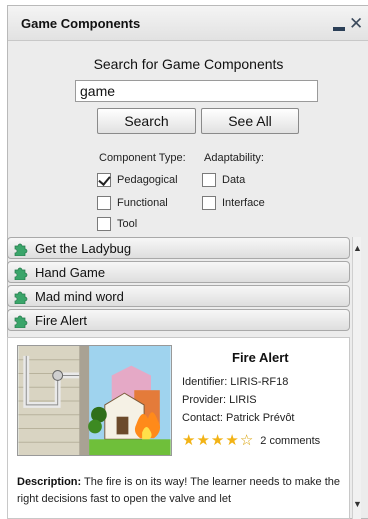 This screenshot has height=519, width=368. Describe the element at coordinates (234, 180) in the screenshot. I see `checkbox-label: Data` at that location.